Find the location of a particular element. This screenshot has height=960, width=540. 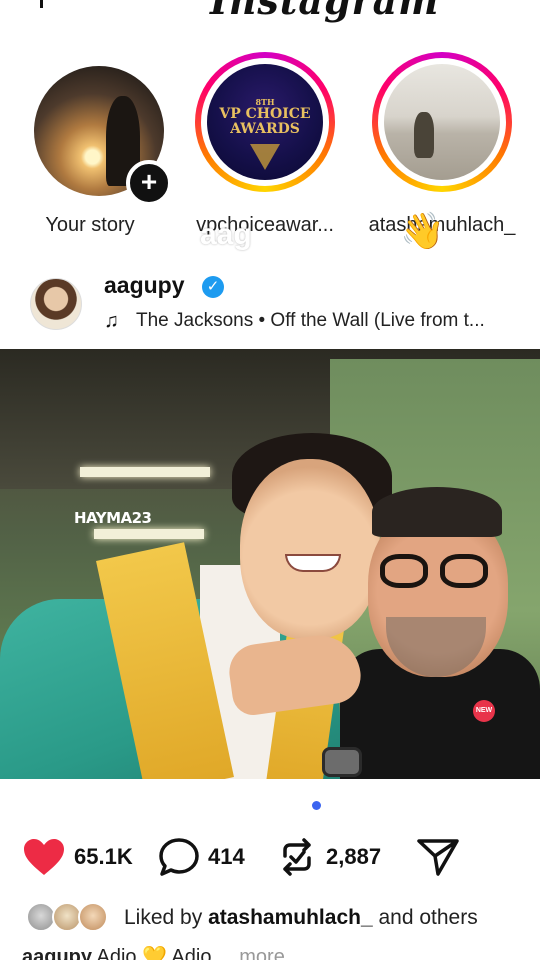

liked-by-row: Liked by atashamuhlach_ and others is located at coordinates (270, 918).